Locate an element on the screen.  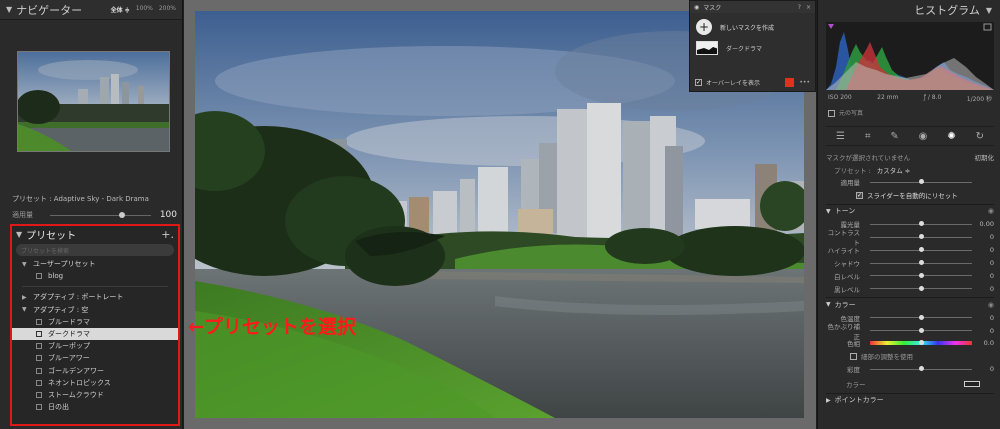
preset-group: ▼ ユーザープリセット is located at coordinates (95, 264).